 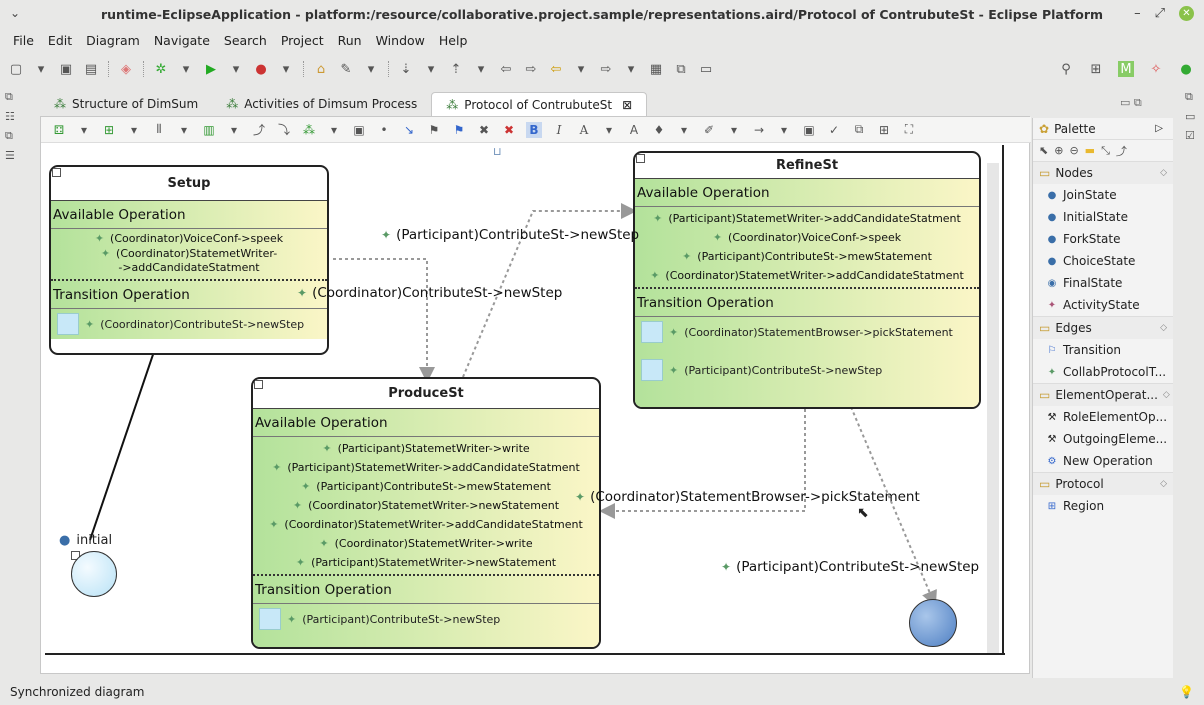 What do you see at coordinates (909, 130) in the screenshot?
I see `zoom-icon: ⛶` at bounding box center [909, 130].